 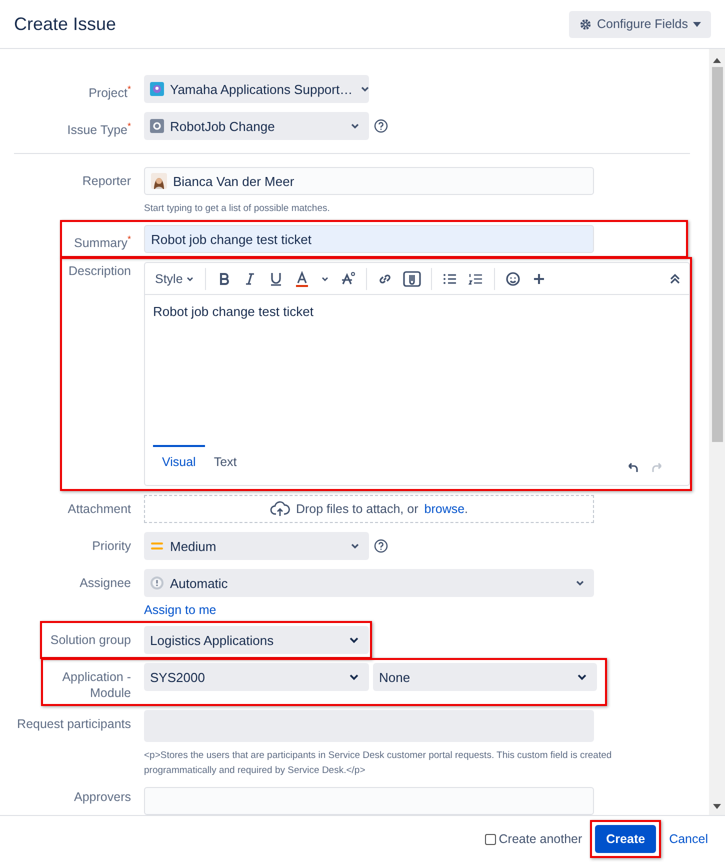 What do you see at coordinates (109, 92) in the screenshot?
I see `field-label: Project$^{*}$` at bounding box center [109, 92].